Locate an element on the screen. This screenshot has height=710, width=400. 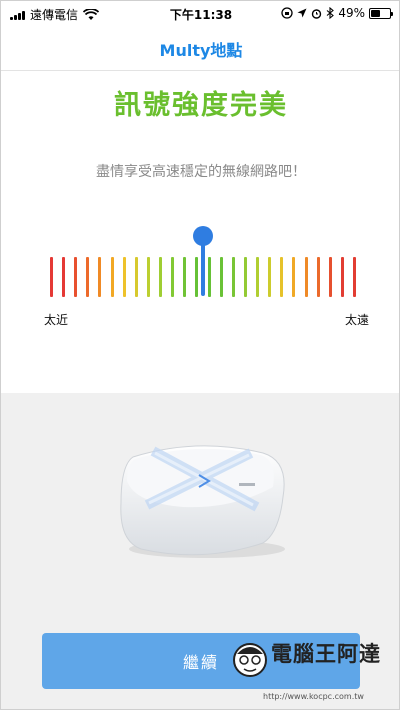
status-right: 49% is located at coordinates (337, 13).